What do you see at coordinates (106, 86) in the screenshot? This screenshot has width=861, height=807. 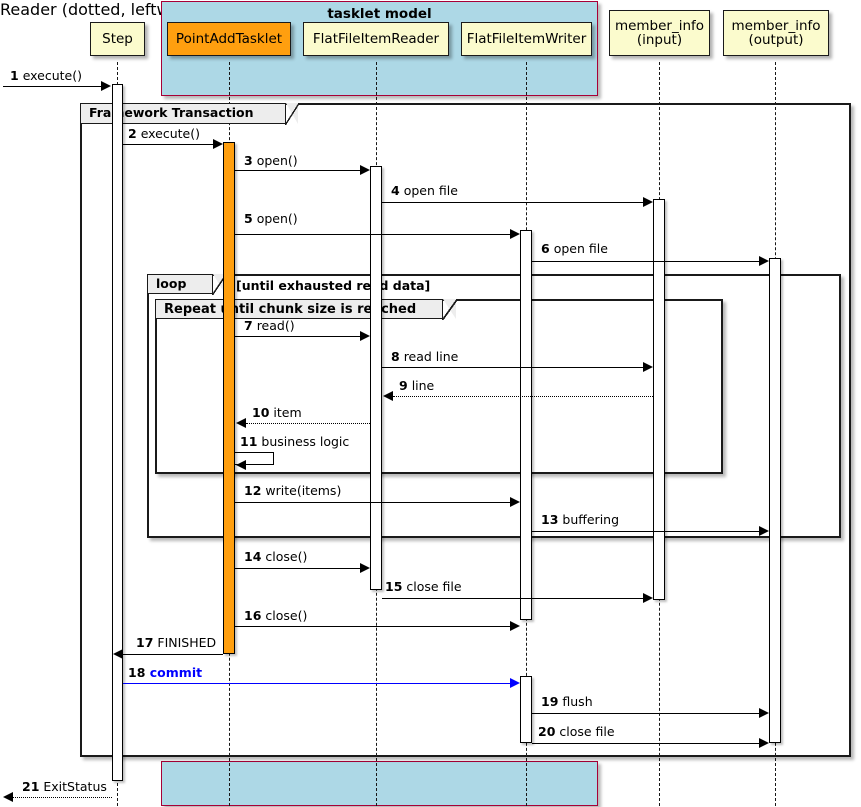 I see `message-1-arrowhead` at bounding box center [106, 86].